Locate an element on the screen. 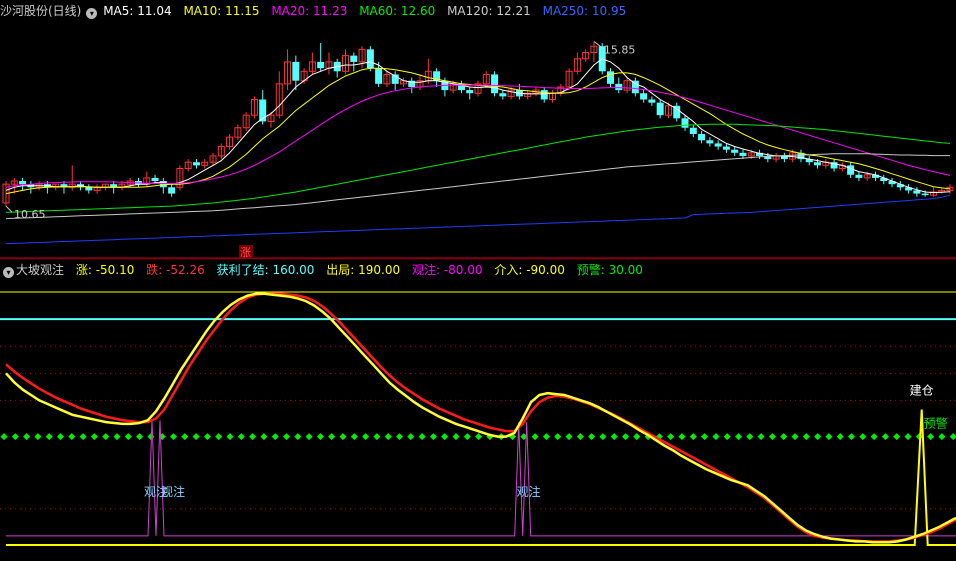 The image size is (956, 561). guanzhu-label: 观注 is located at coordinates (173, 491).